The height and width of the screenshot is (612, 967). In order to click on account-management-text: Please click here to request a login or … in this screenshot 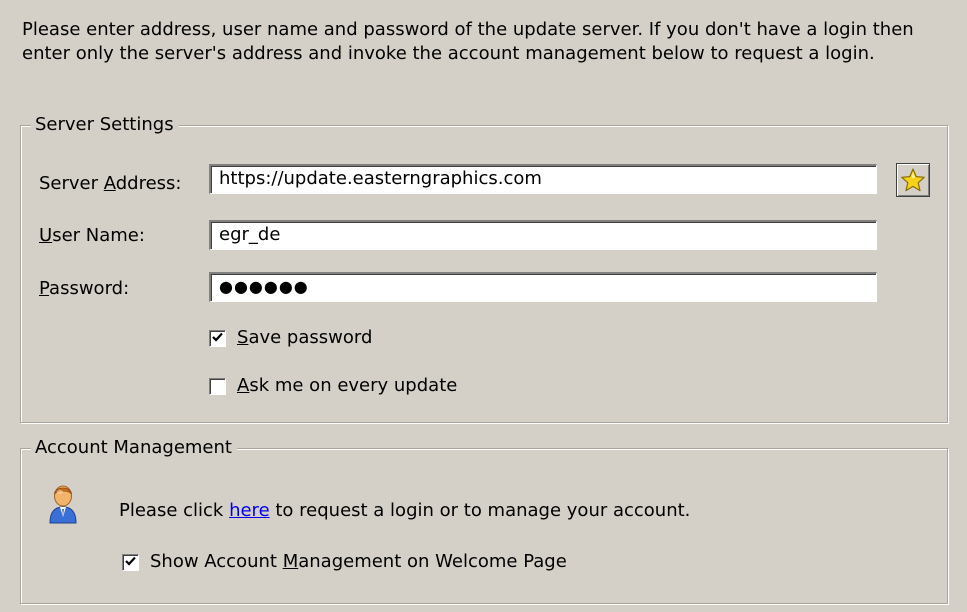, I will do `click(405, 510)`.